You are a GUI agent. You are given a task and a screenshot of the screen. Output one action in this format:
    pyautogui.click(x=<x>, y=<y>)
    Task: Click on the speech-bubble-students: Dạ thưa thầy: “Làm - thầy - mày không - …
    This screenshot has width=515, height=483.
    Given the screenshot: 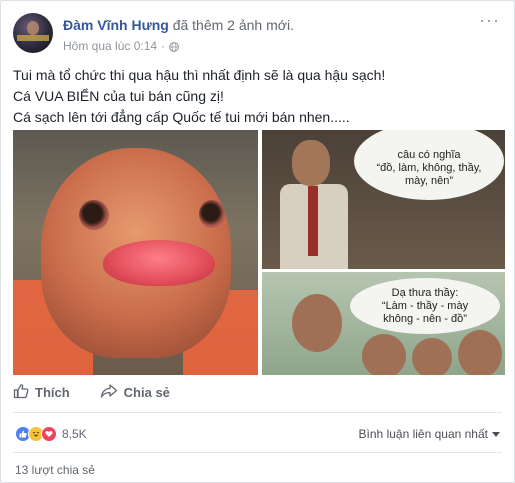 What is the action you would take?
    pyautogui.click(x=425, y=306)
    